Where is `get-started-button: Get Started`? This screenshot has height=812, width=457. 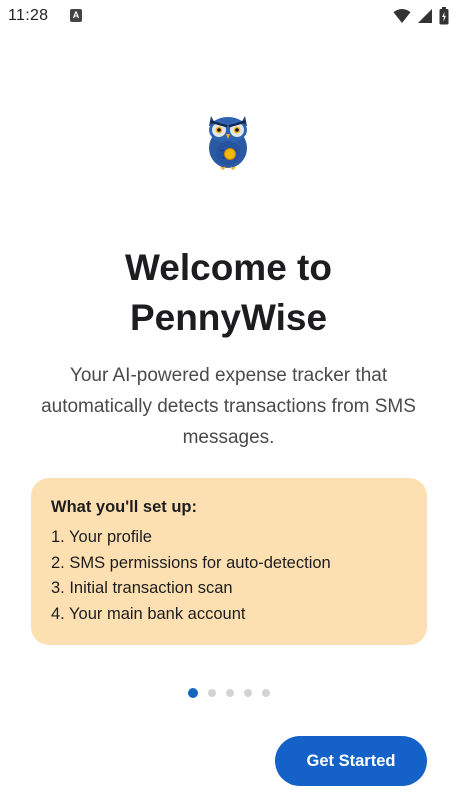 get-started-button: Get Started is located at coordinates (351, 761).